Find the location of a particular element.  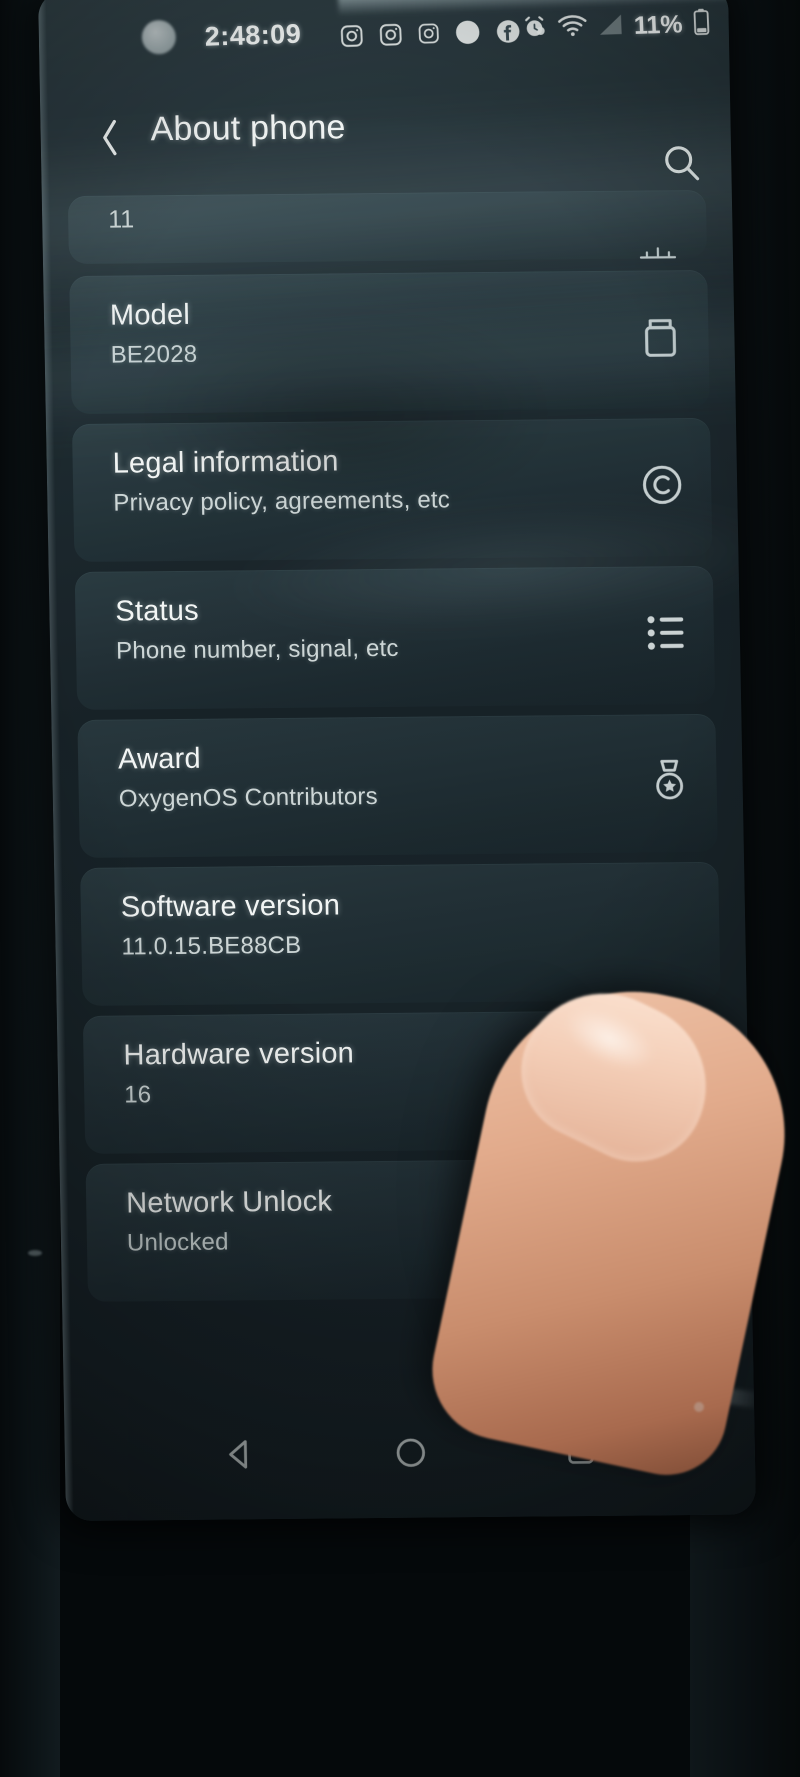

alarm-icon is located at coordinates (534, 30).